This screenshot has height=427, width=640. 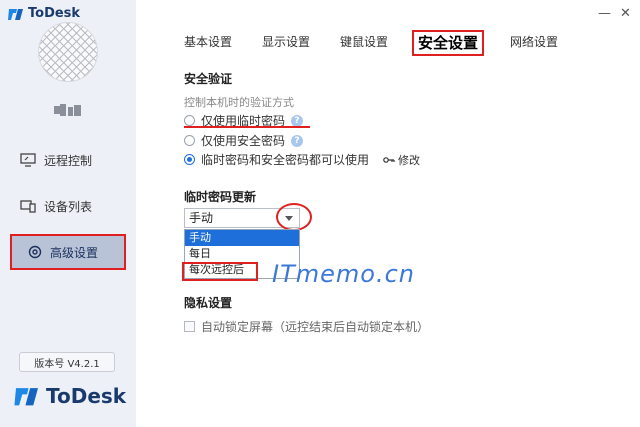 I want to click on username-pixelated, so click(x=68, y=111).